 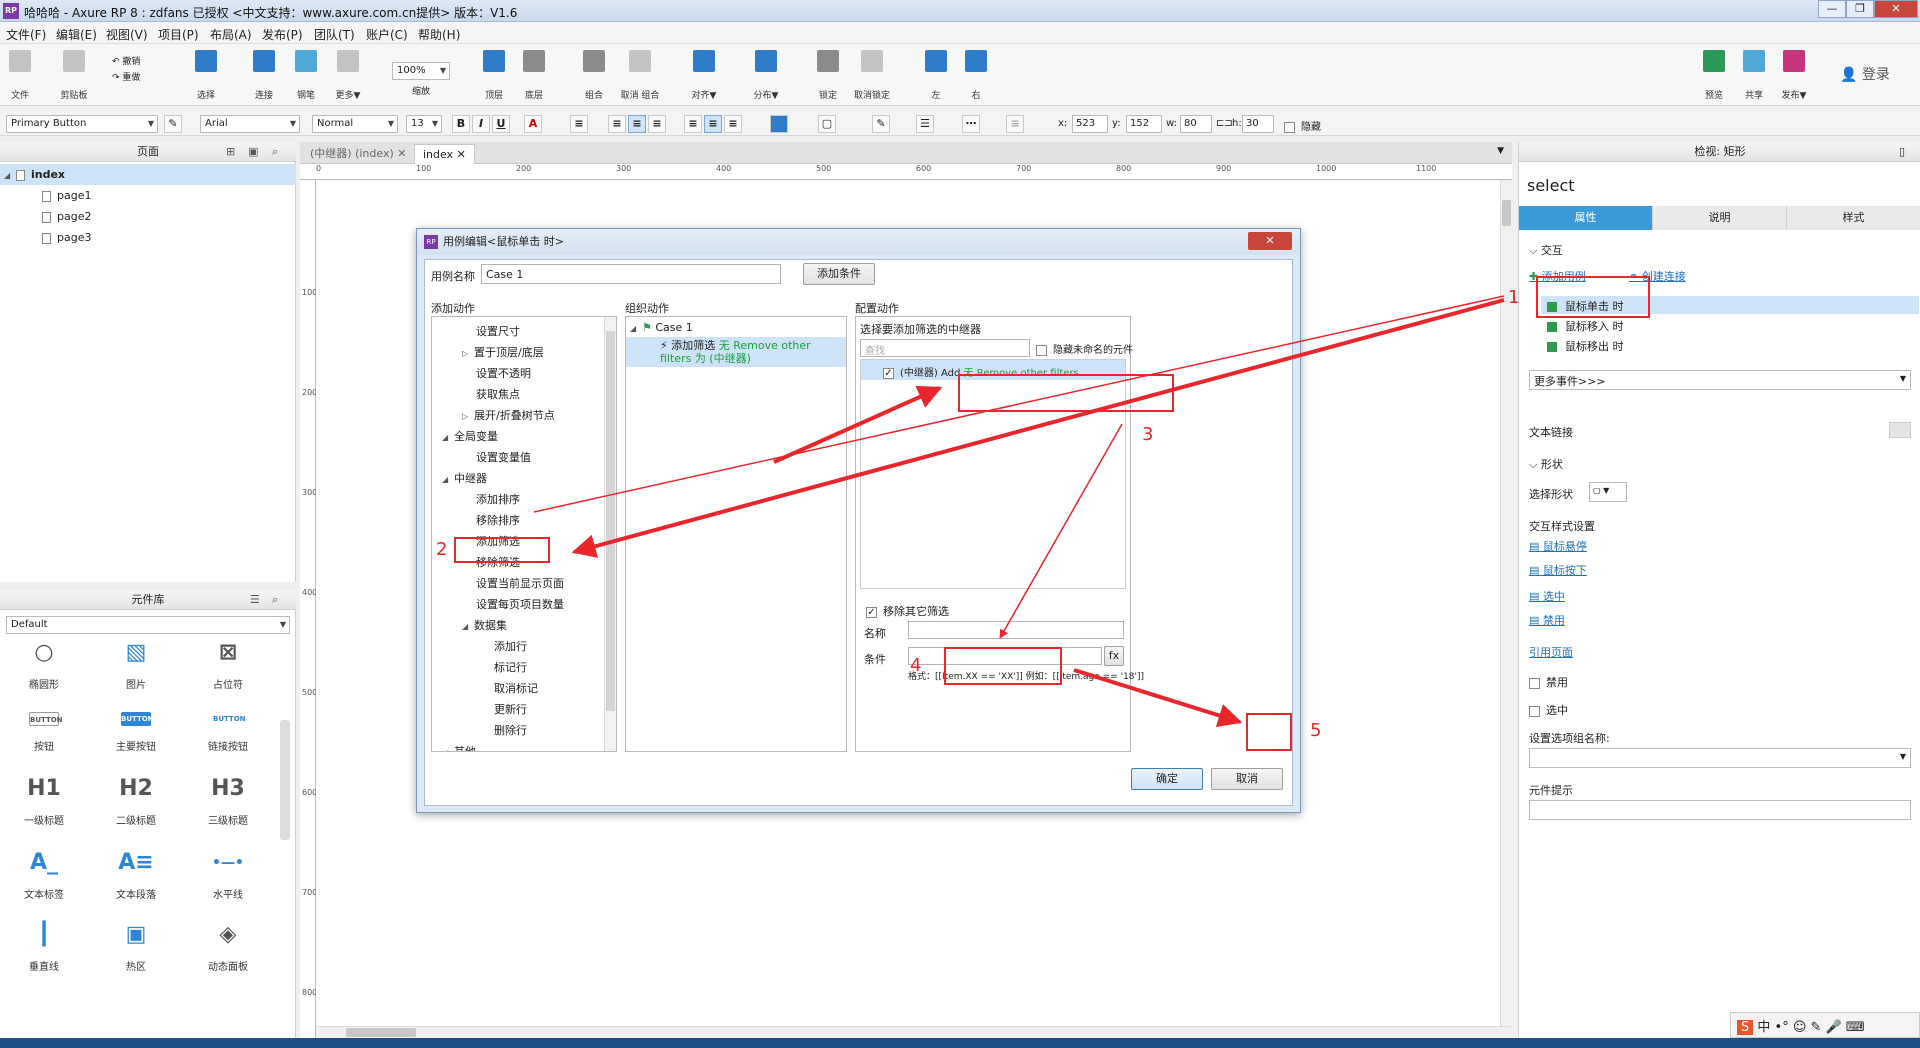 I want to click on bring-to-top-button: 顶层, so click(x=494, y=75).